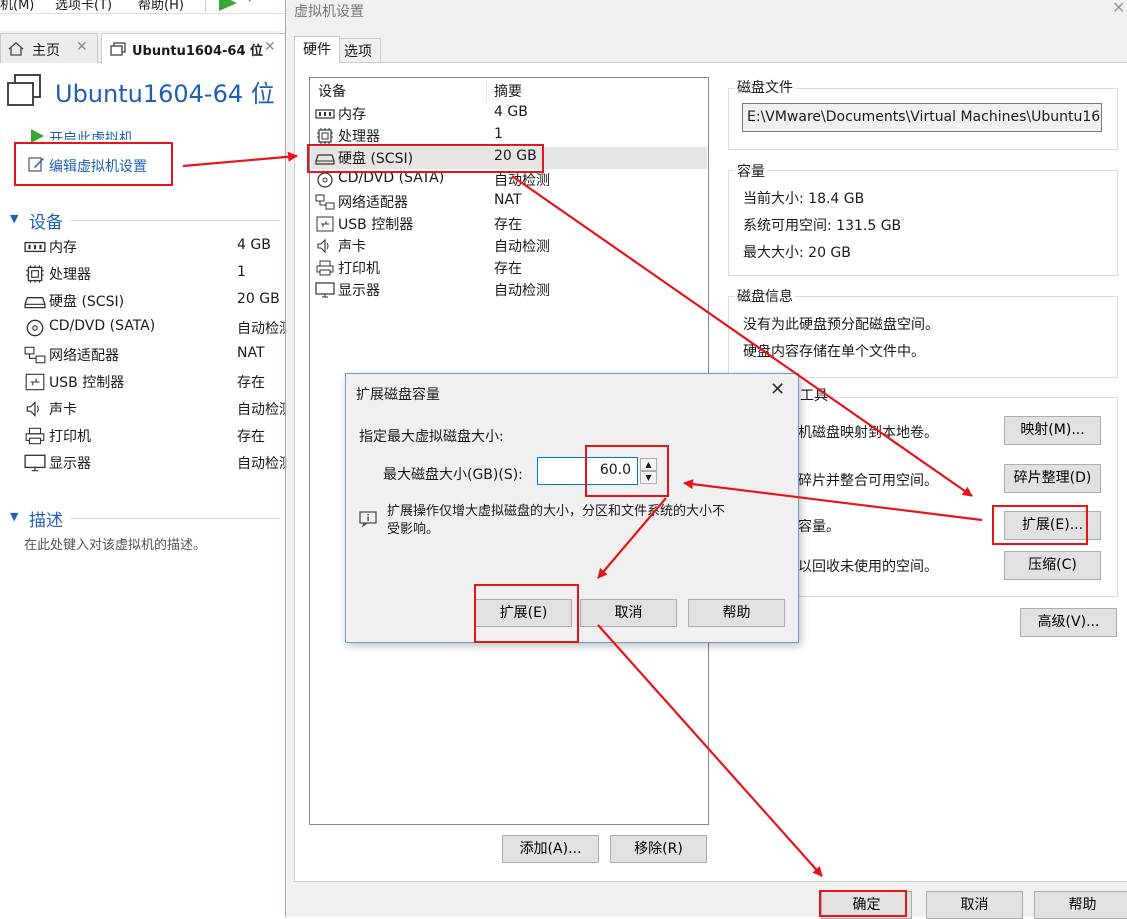 Image resolution: width=1127 pixels, height=919 pixels. Describe the element at coordinates (868, 481) in the screenshot. I see `defrag-description: 碎片并整合可用空间。` at that location.